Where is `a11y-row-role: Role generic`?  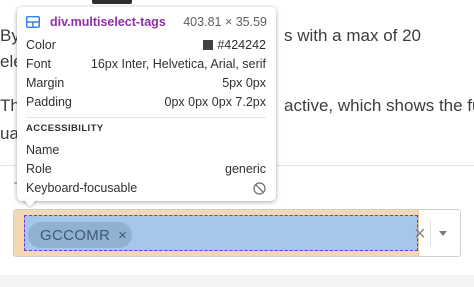
a11y-row-role: Role generic is located at coordinates (146, 169).